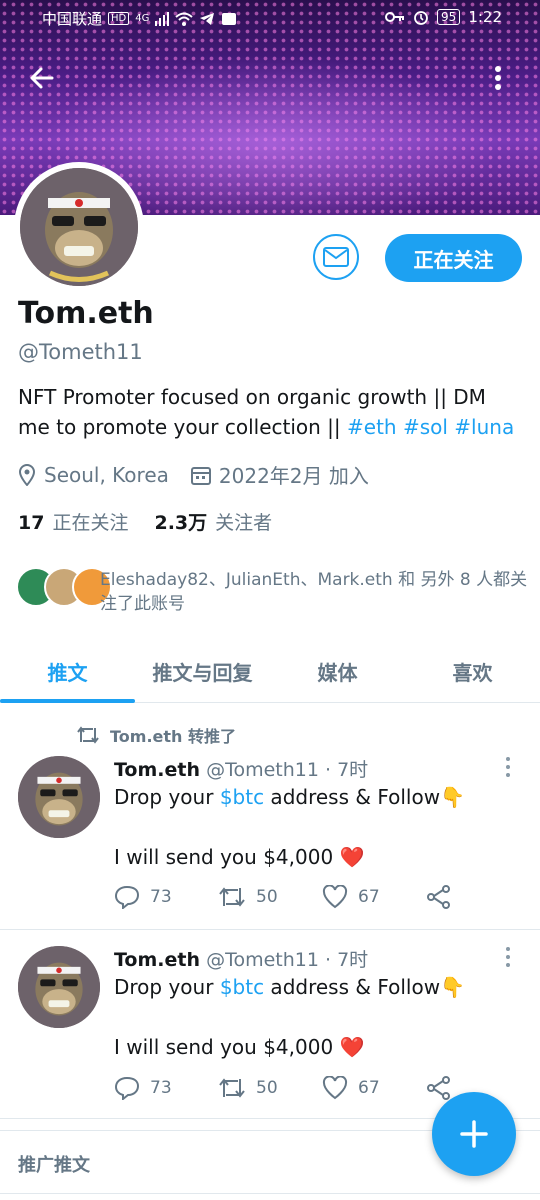 The image size is (540, 1200). Describe the element at coordinates (142, 18) in the screenshot. I see `network-label: 4G` at that location.